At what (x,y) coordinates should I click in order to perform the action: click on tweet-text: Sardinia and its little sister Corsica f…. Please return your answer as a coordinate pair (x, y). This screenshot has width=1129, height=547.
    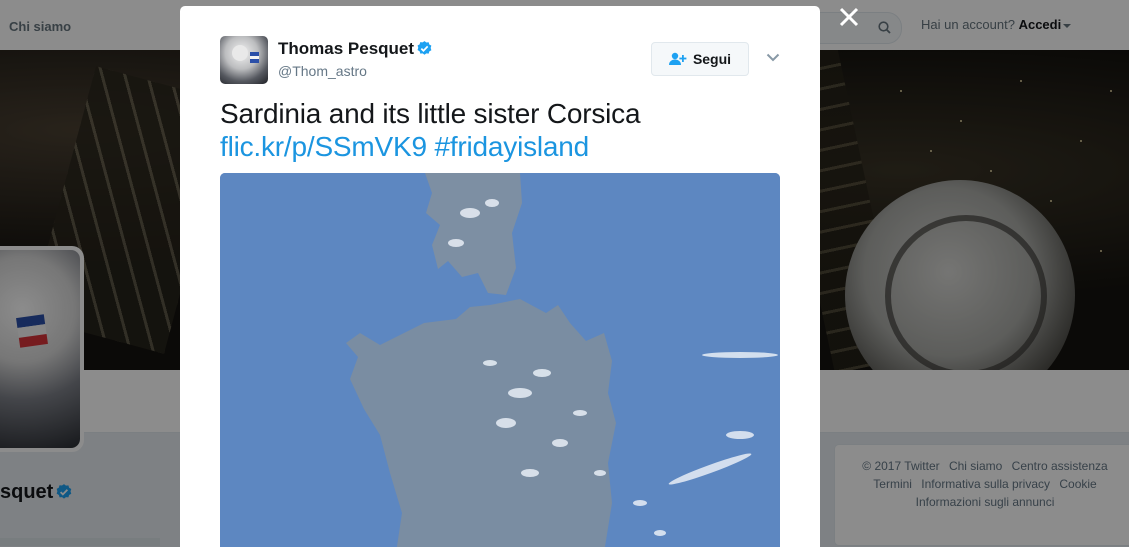
    Looking at the image, I should click on (500, 130).